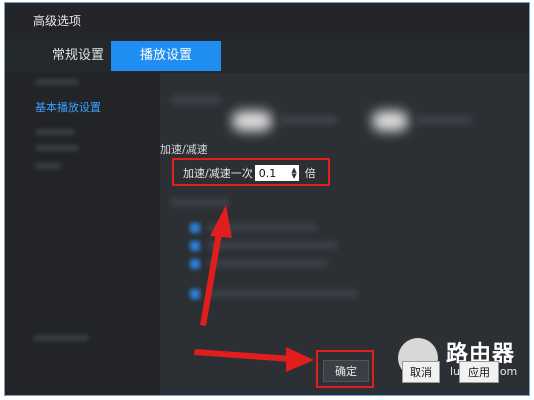 This screenshot has width=534, height=400. Describe the element at coordinates (221, 221) in the screenshot. I see `arrow-up-head` at that location.